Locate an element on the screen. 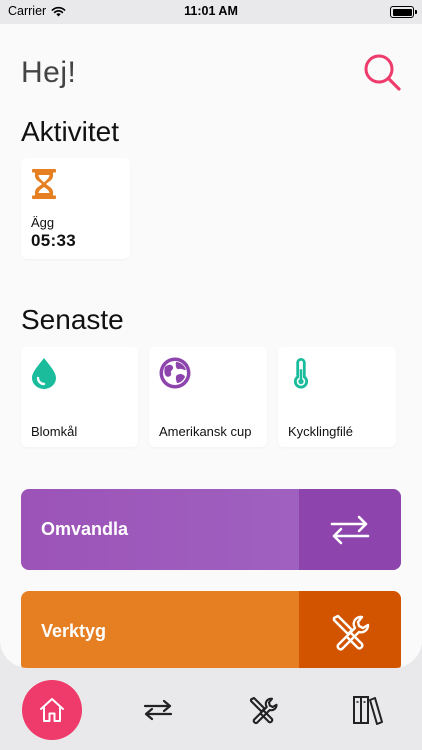 The width and height of the screenshot is (422, 750). activity-section-title: Aktivitet is located at coordinates (70, 131).